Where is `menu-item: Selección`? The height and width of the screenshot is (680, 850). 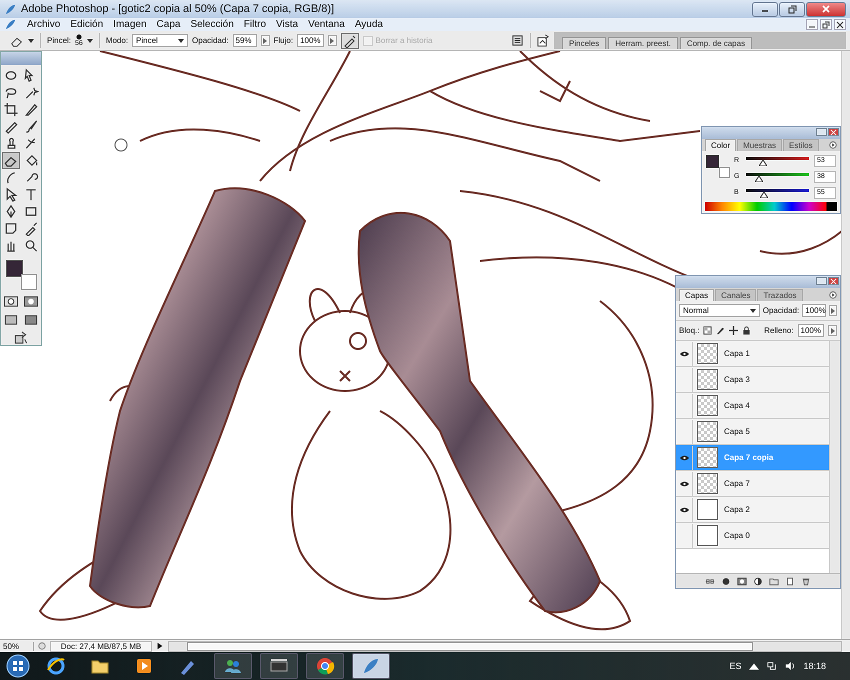
menu-item: Selección is located at coordinates (212, 24).